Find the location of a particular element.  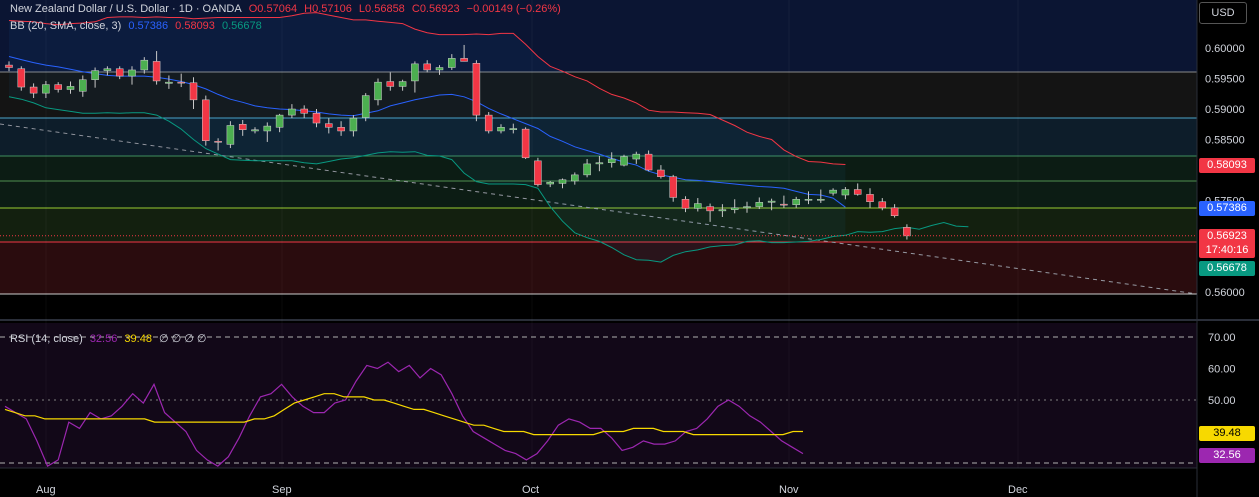

upper-band-label: 0.58093 is located at coordinates (1227, 165).